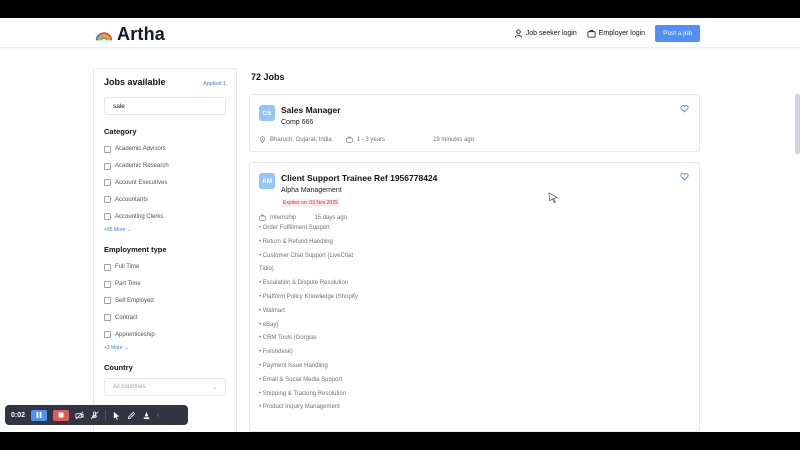  What do you see at coordinates (306, 255) in the screenshot?
I see `list-item: • Customer Chat Support (LiveChat` at bounding box center [306, 255].